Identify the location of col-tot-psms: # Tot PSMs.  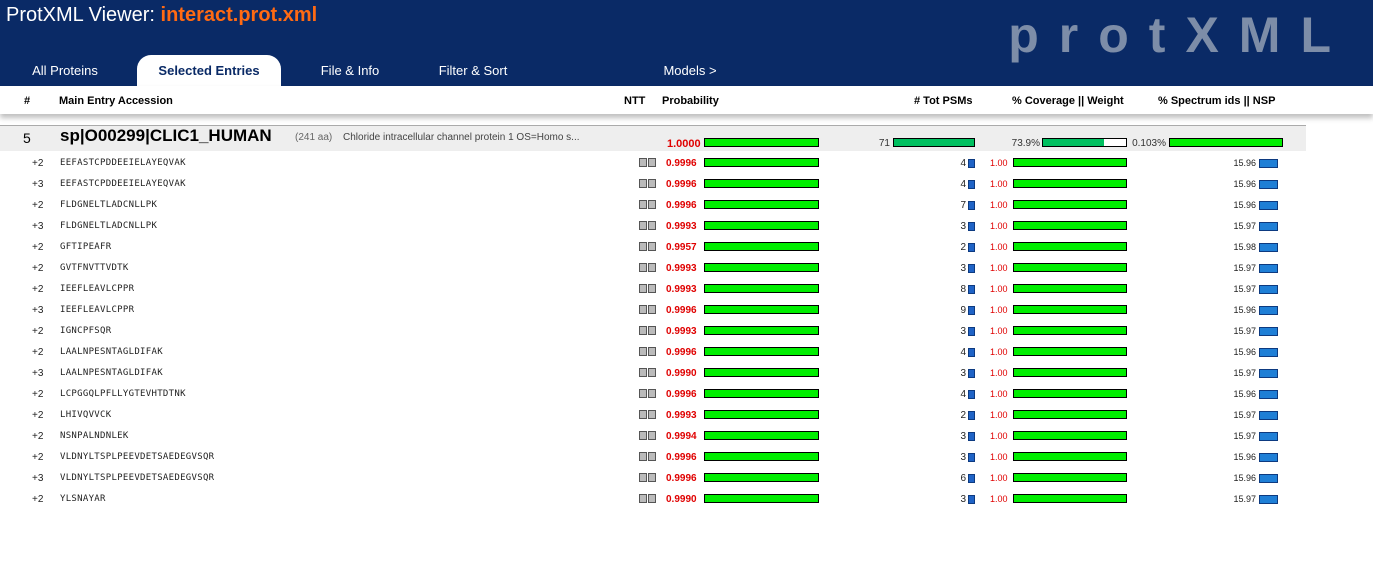
(943, 101).